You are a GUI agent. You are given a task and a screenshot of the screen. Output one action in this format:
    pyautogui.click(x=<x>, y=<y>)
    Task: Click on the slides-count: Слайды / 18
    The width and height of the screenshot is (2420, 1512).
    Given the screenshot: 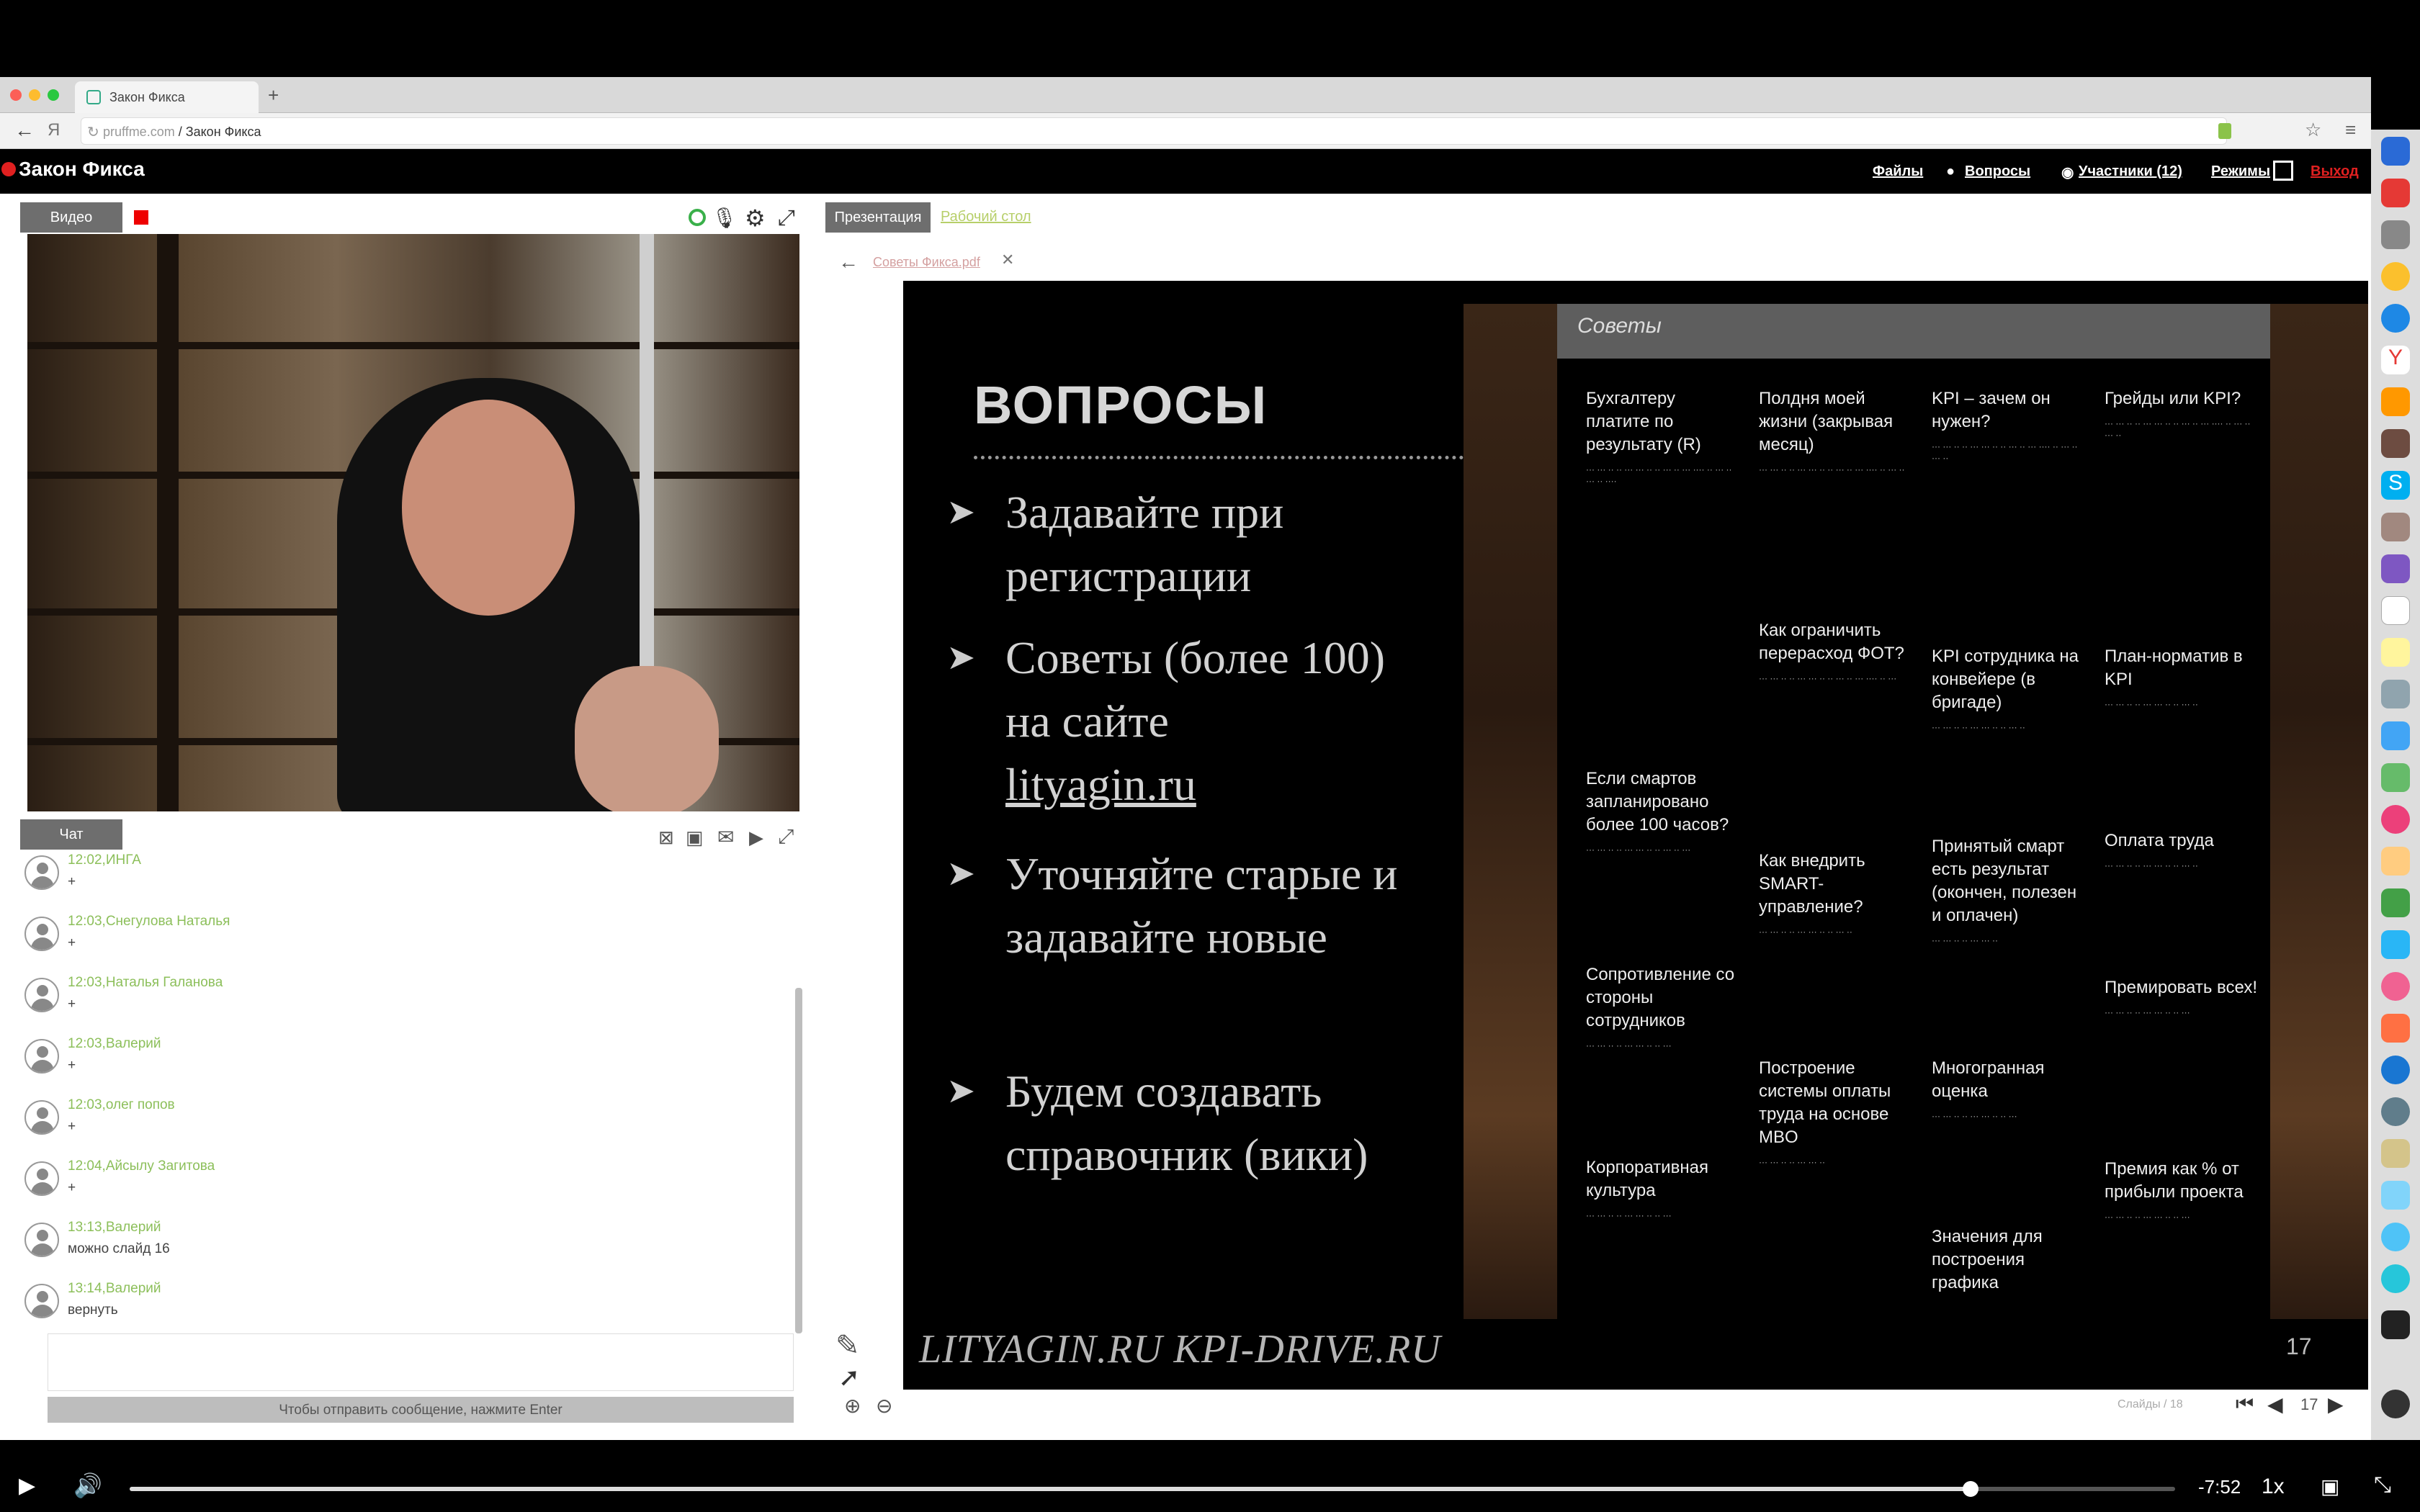 What is the action you would take?
    pyautogui.click(x=2150, y=1404)
    